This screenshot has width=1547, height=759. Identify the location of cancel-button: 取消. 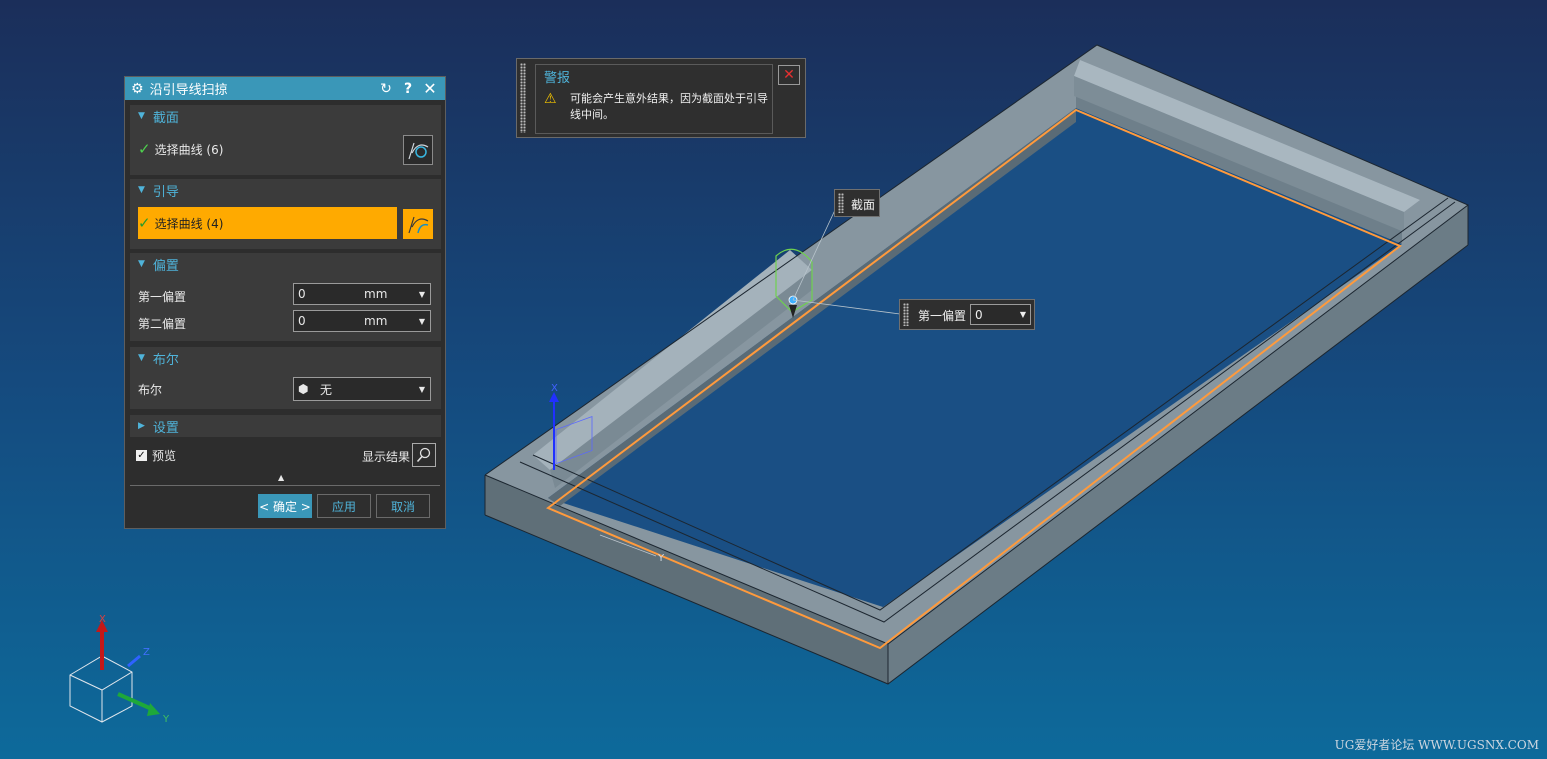
(403, 506).